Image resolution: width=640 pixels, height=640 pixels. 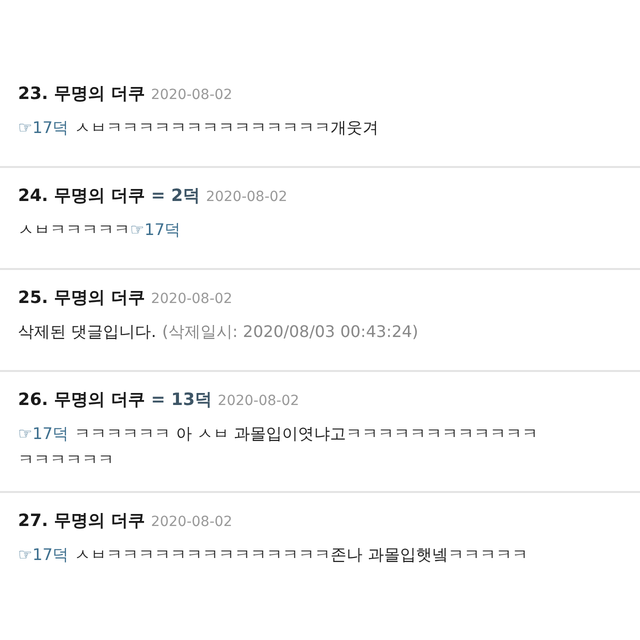 I want to click on reply-count: = 13덕, so click(x=181, y=399).